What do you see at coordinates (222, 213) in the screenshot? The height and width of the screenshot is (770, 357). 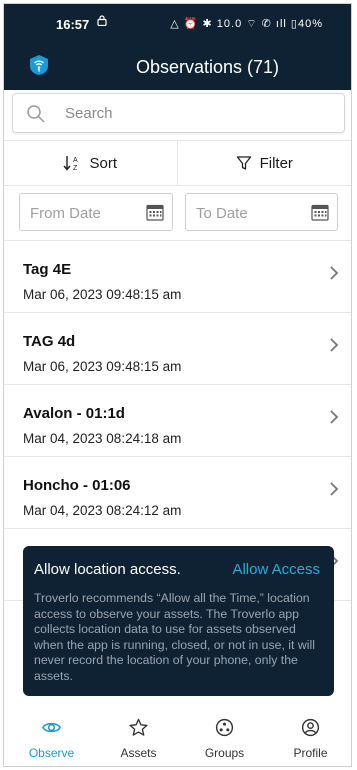 I see `to-date-placeholder: To Date` at bounding box center [222, 213].